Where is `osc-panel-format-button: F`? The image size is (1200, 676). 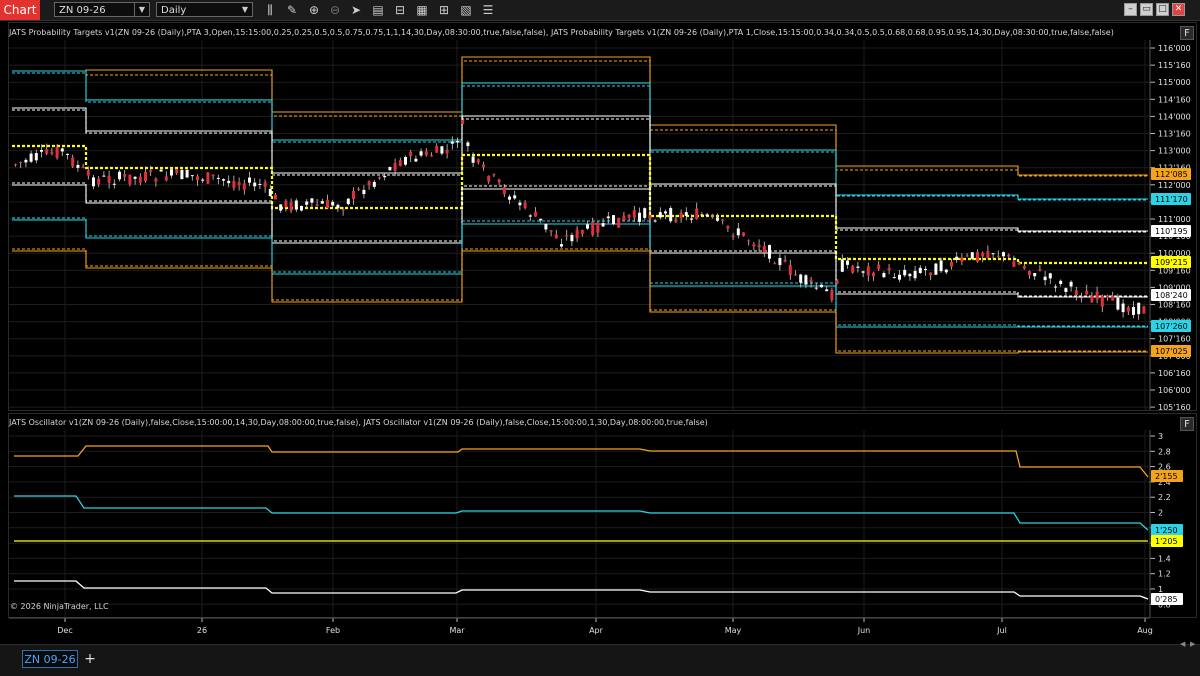 osc-panel-format-button: F is located at coordinates (1187, 424).